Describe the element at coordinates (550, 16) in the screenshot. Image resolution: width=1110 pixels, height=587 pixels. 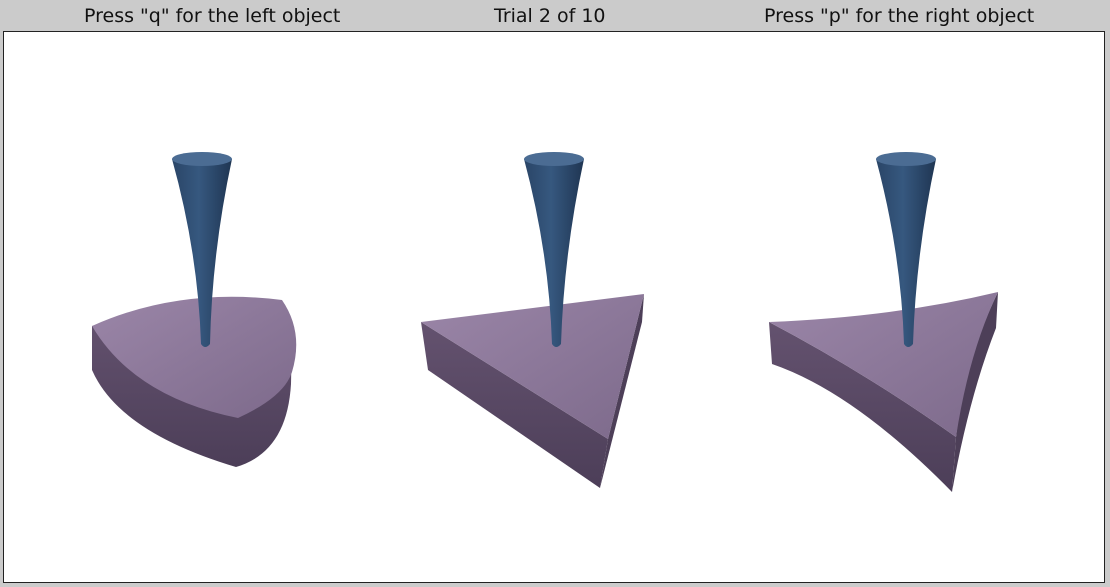
I see `trial-counter: Trial 2 of 10` at that location.